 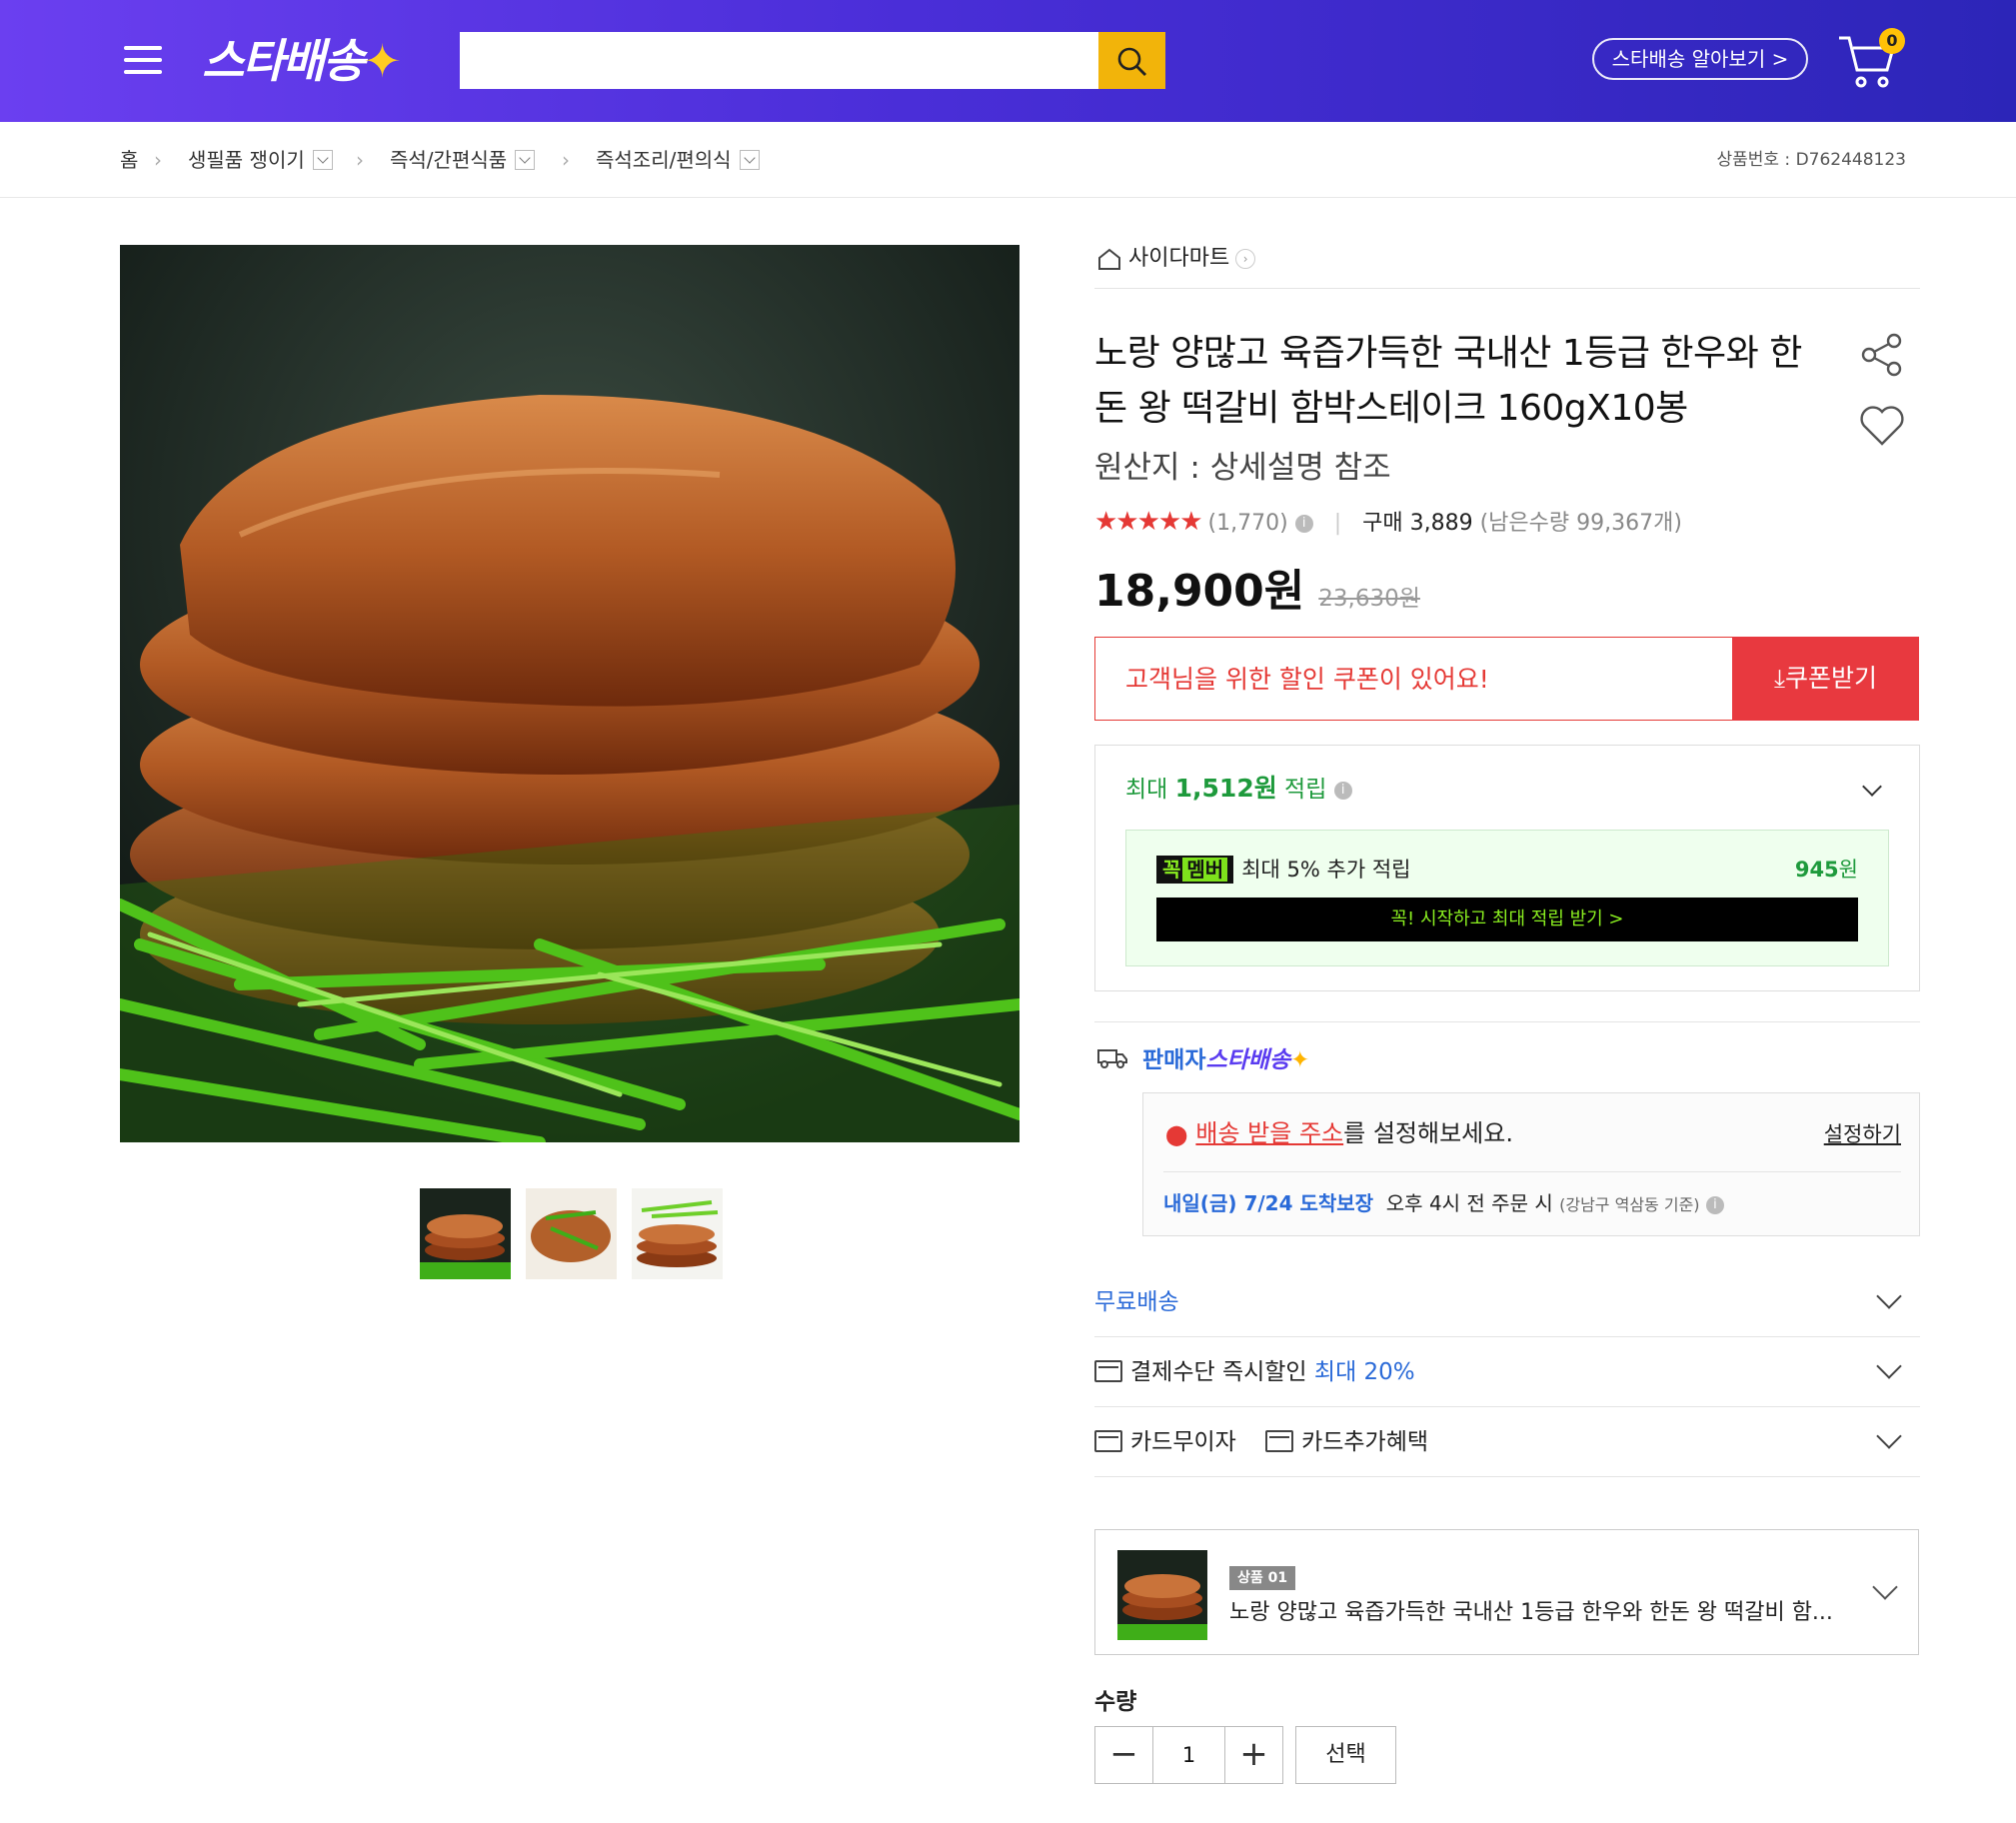 I want to click on chevron-right-icon: ›, so click(x=1245, y=259).